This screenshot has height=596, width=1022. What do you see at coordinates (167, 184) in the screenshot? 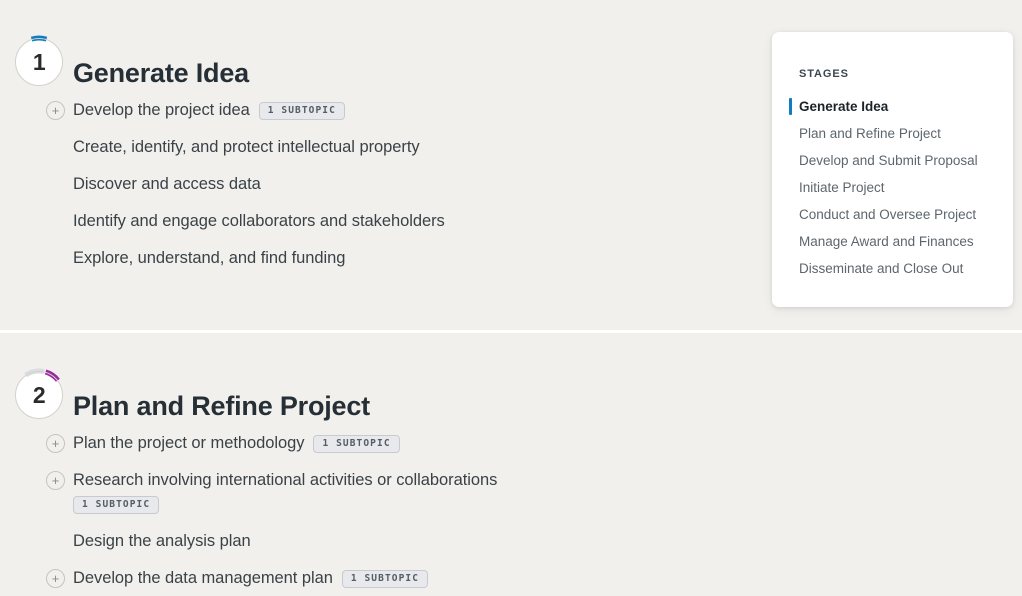
I see `topic-label: Discover and access data` at bounding box center [167, 184].